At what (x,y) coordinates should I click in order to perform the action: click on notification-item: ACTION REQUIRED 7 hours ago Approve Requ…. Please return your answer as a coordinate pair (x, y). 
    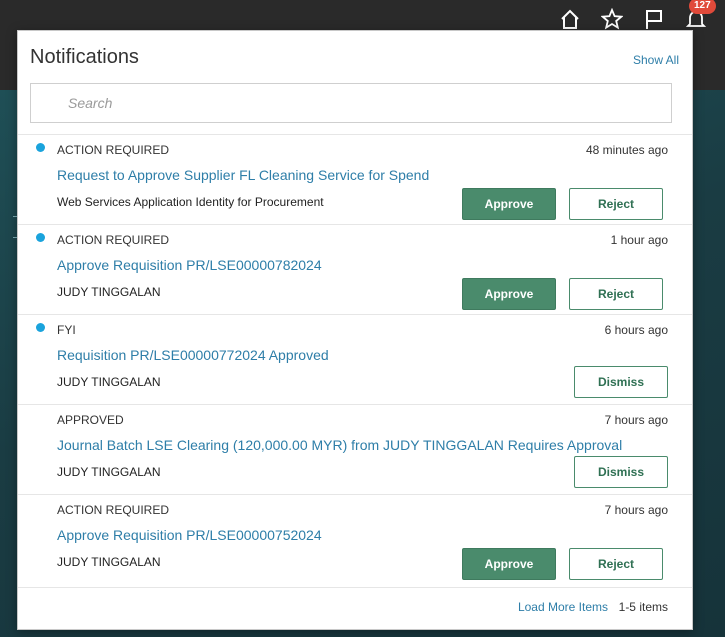
    Looking at the image, I should click on (355, 539).